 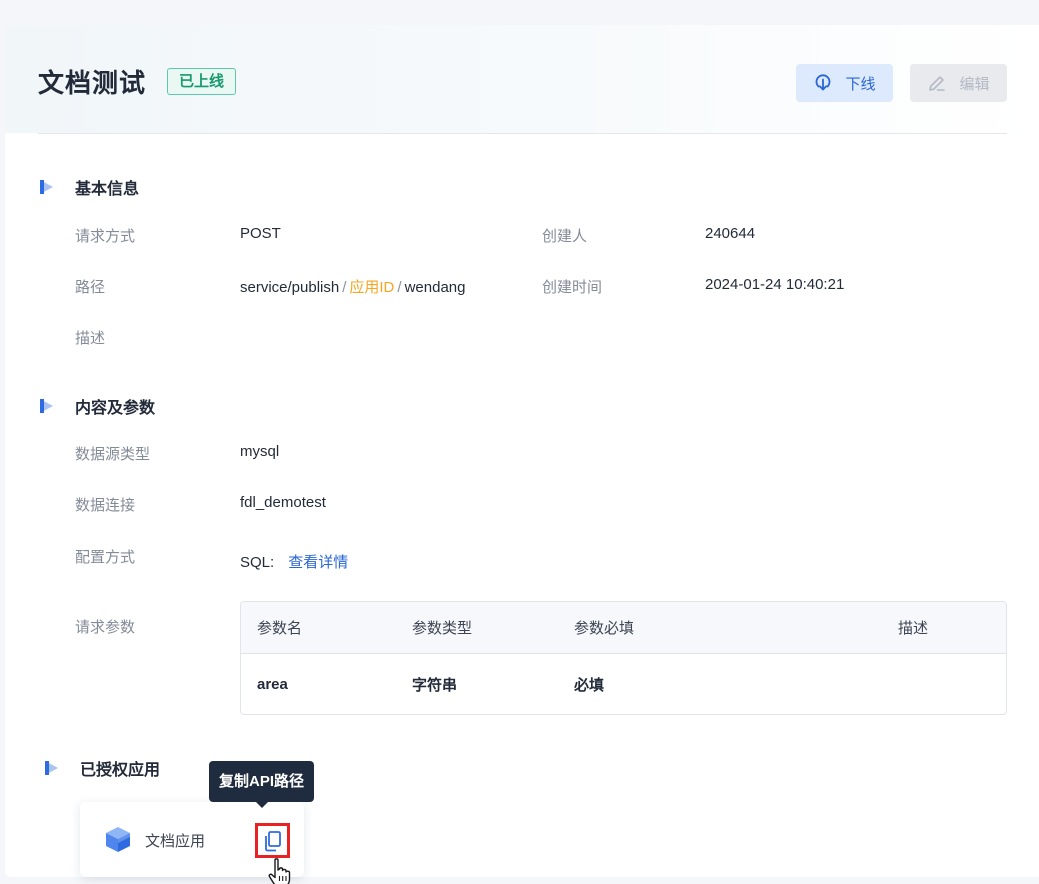 I want to click on download-icon, so click(x=823, y=82).